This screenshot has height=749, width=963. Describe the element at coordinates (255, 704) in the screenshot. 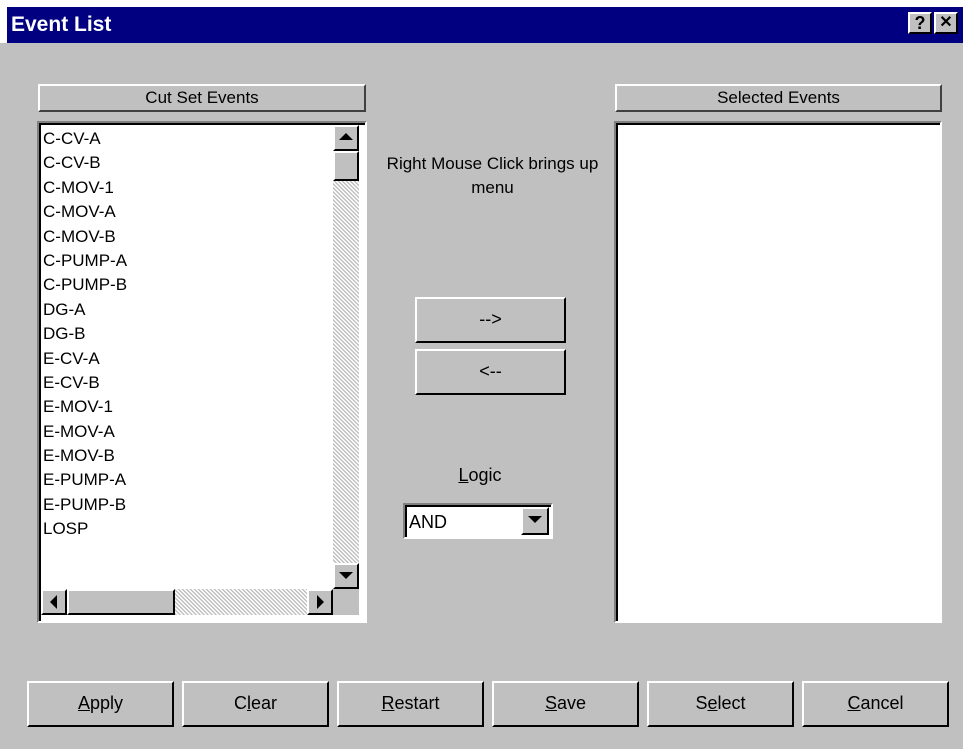

I see `clear-button: Clear` at that location.